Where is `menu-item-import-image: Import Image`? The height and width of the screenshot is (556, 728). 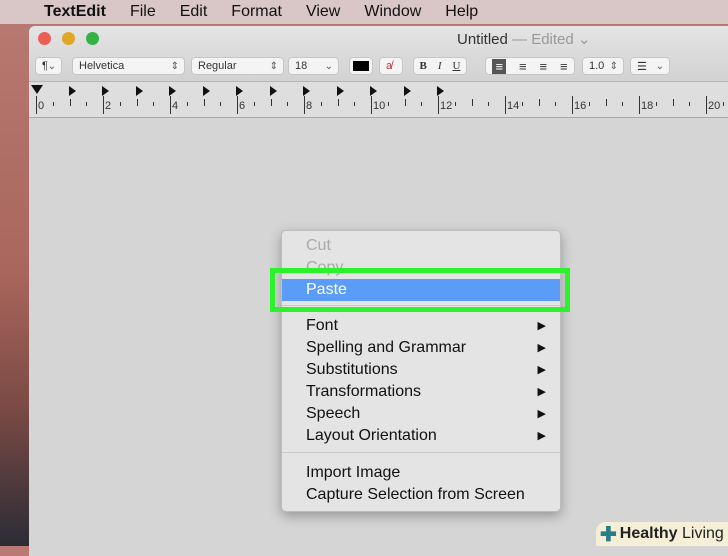 menu-item-import-image: Import Image is located at coordinates (421, 473).